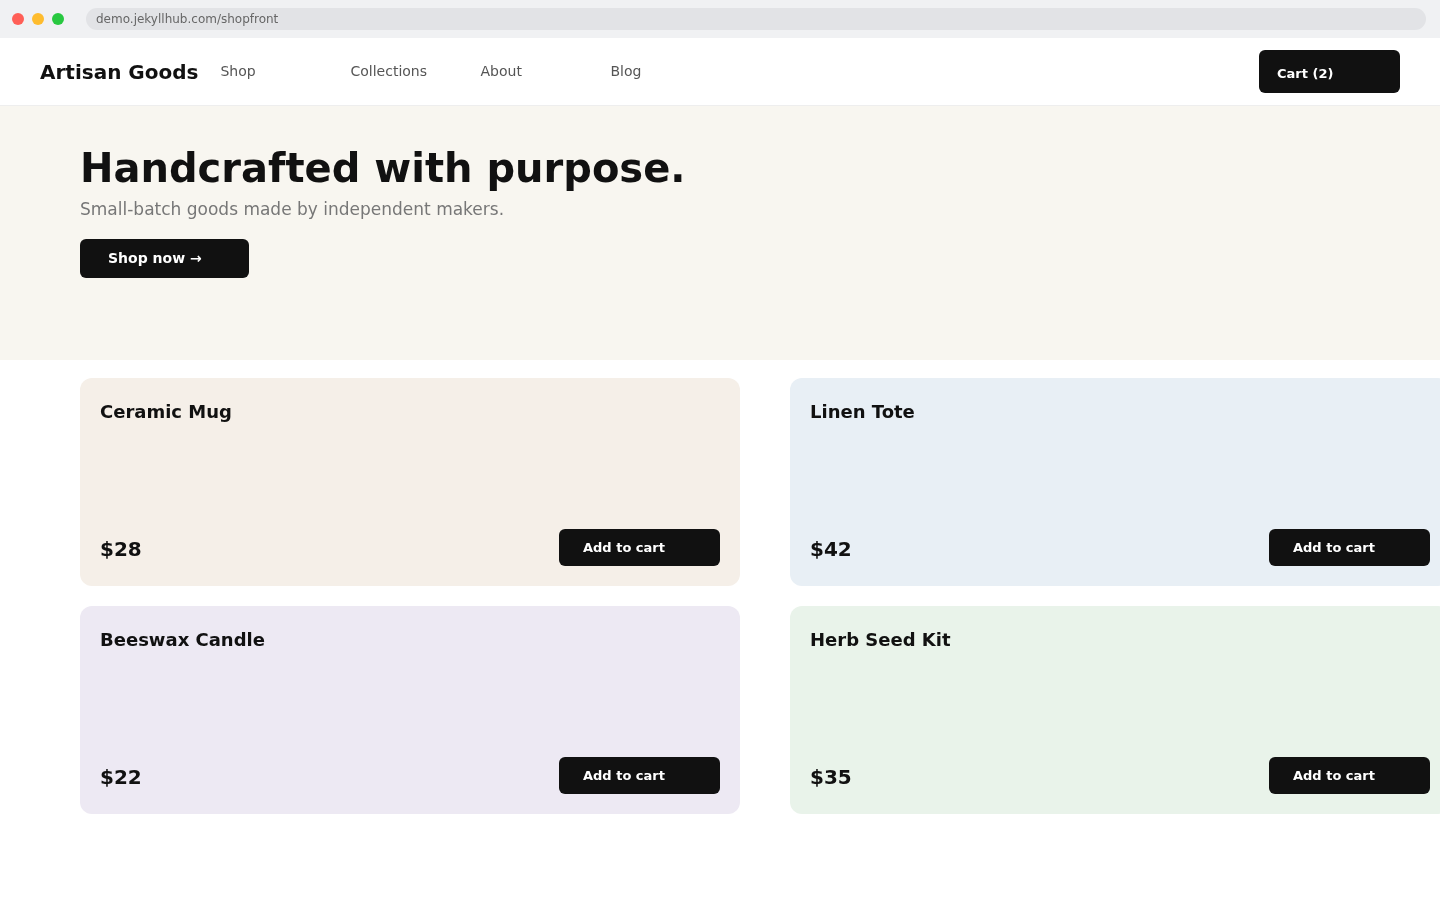 The width and height of the screenshot is (1440, 900). I want to click on product-price: $35, so click(831, 777).